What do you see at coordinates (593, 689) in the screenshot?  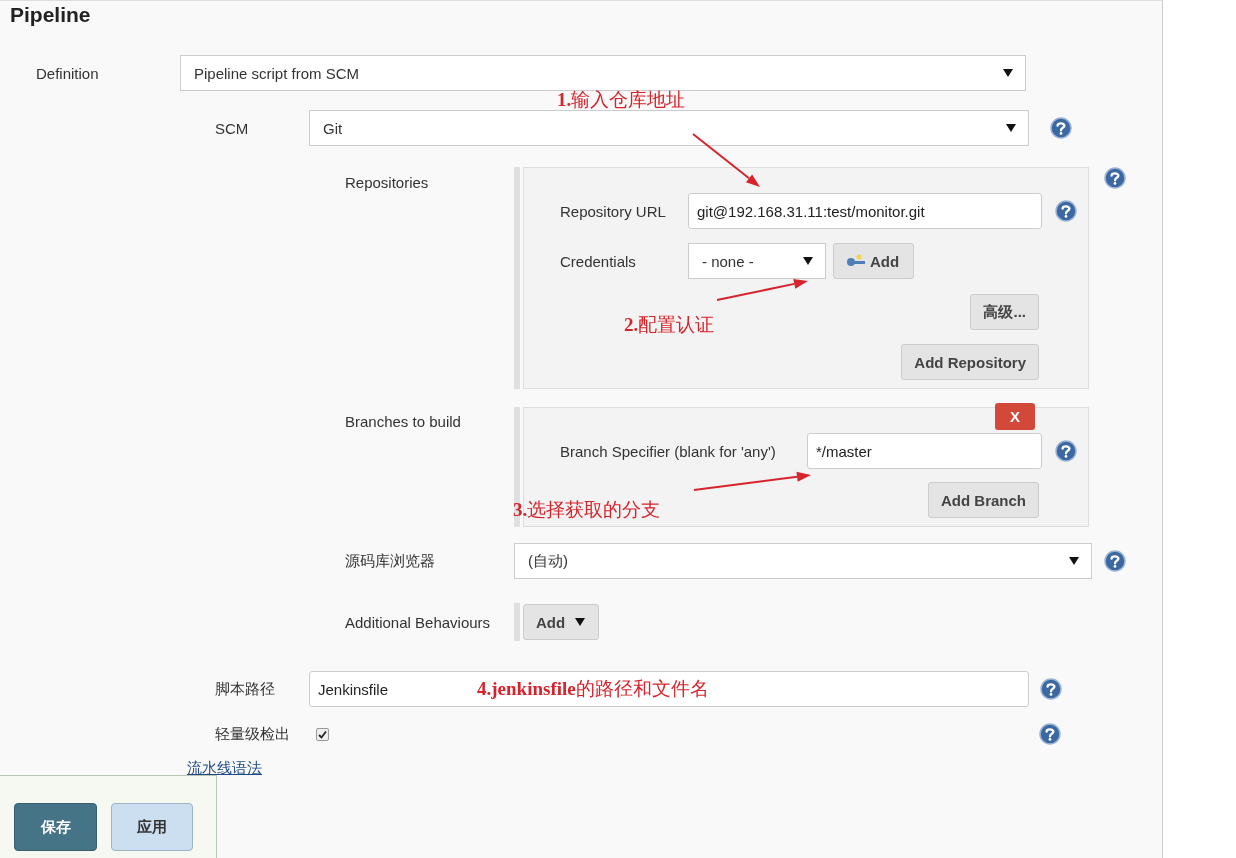 I see `annotation-text: 4.jenkinsfile的路径和文件名` at bounding box center [593, 689].